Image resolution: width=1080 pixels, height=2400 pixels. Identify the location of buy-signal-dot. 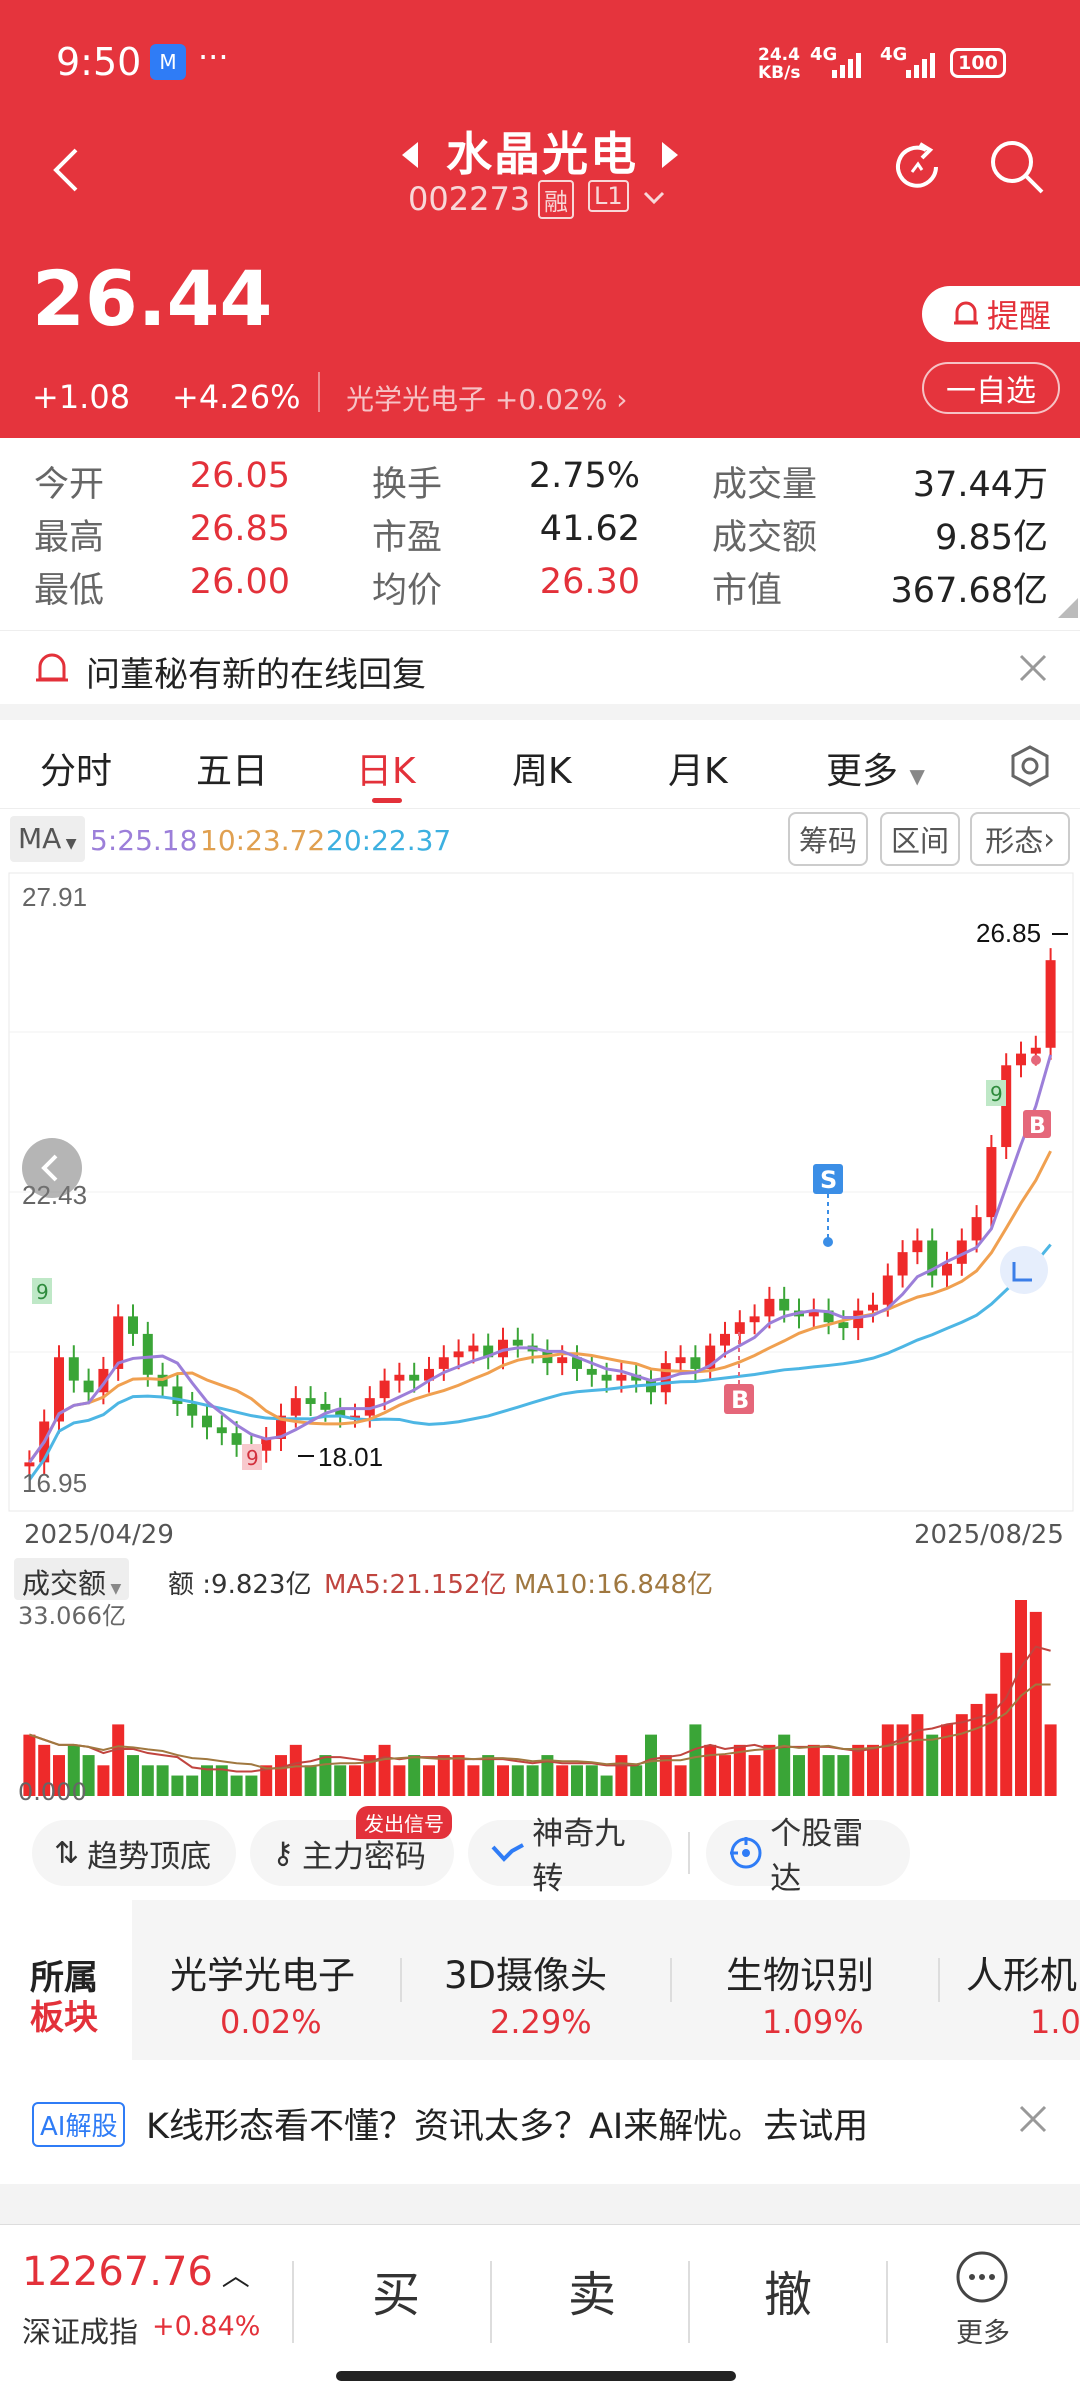
(1036, 1060).